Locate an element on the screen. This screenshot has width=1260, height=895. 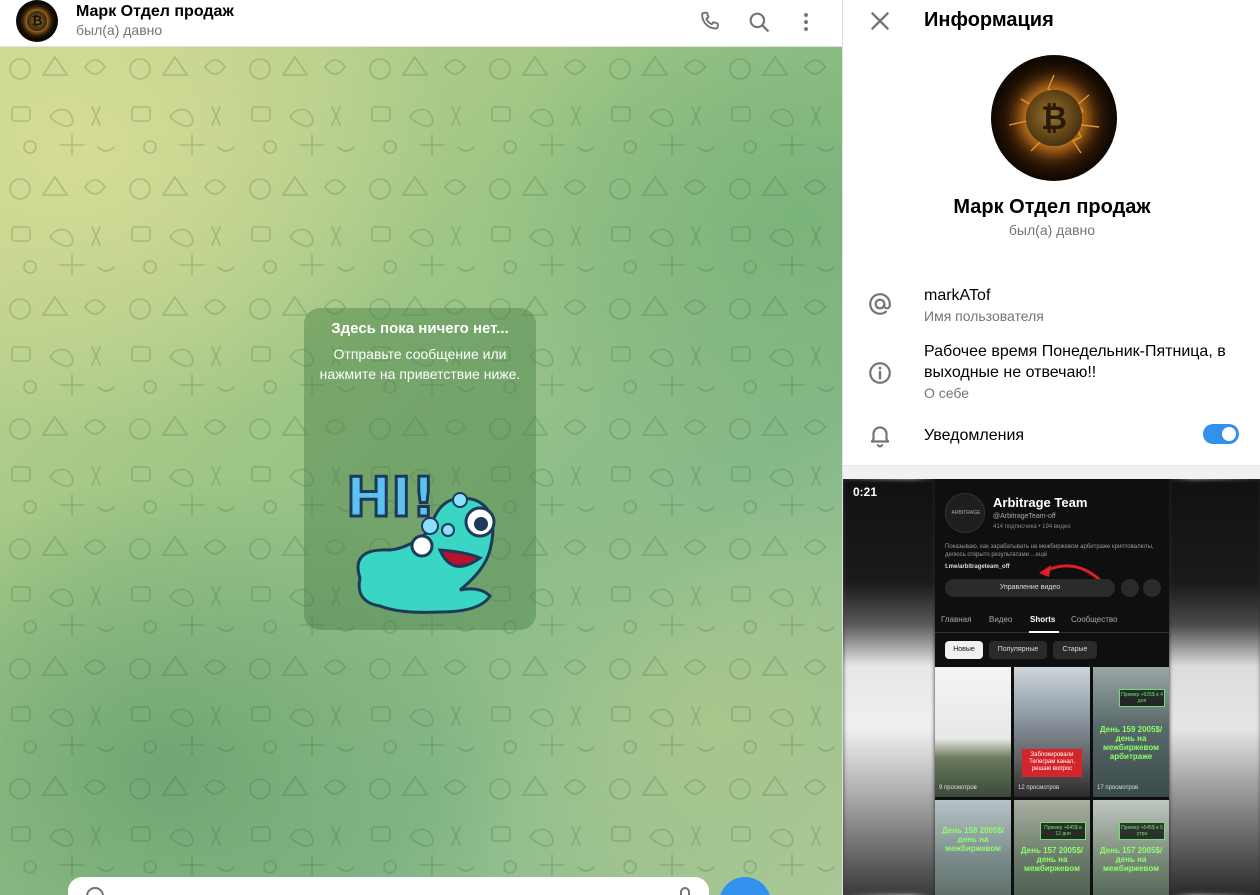
channel-stats: 414 подписчика • 194 видео is located at coordinates (1032, 527).